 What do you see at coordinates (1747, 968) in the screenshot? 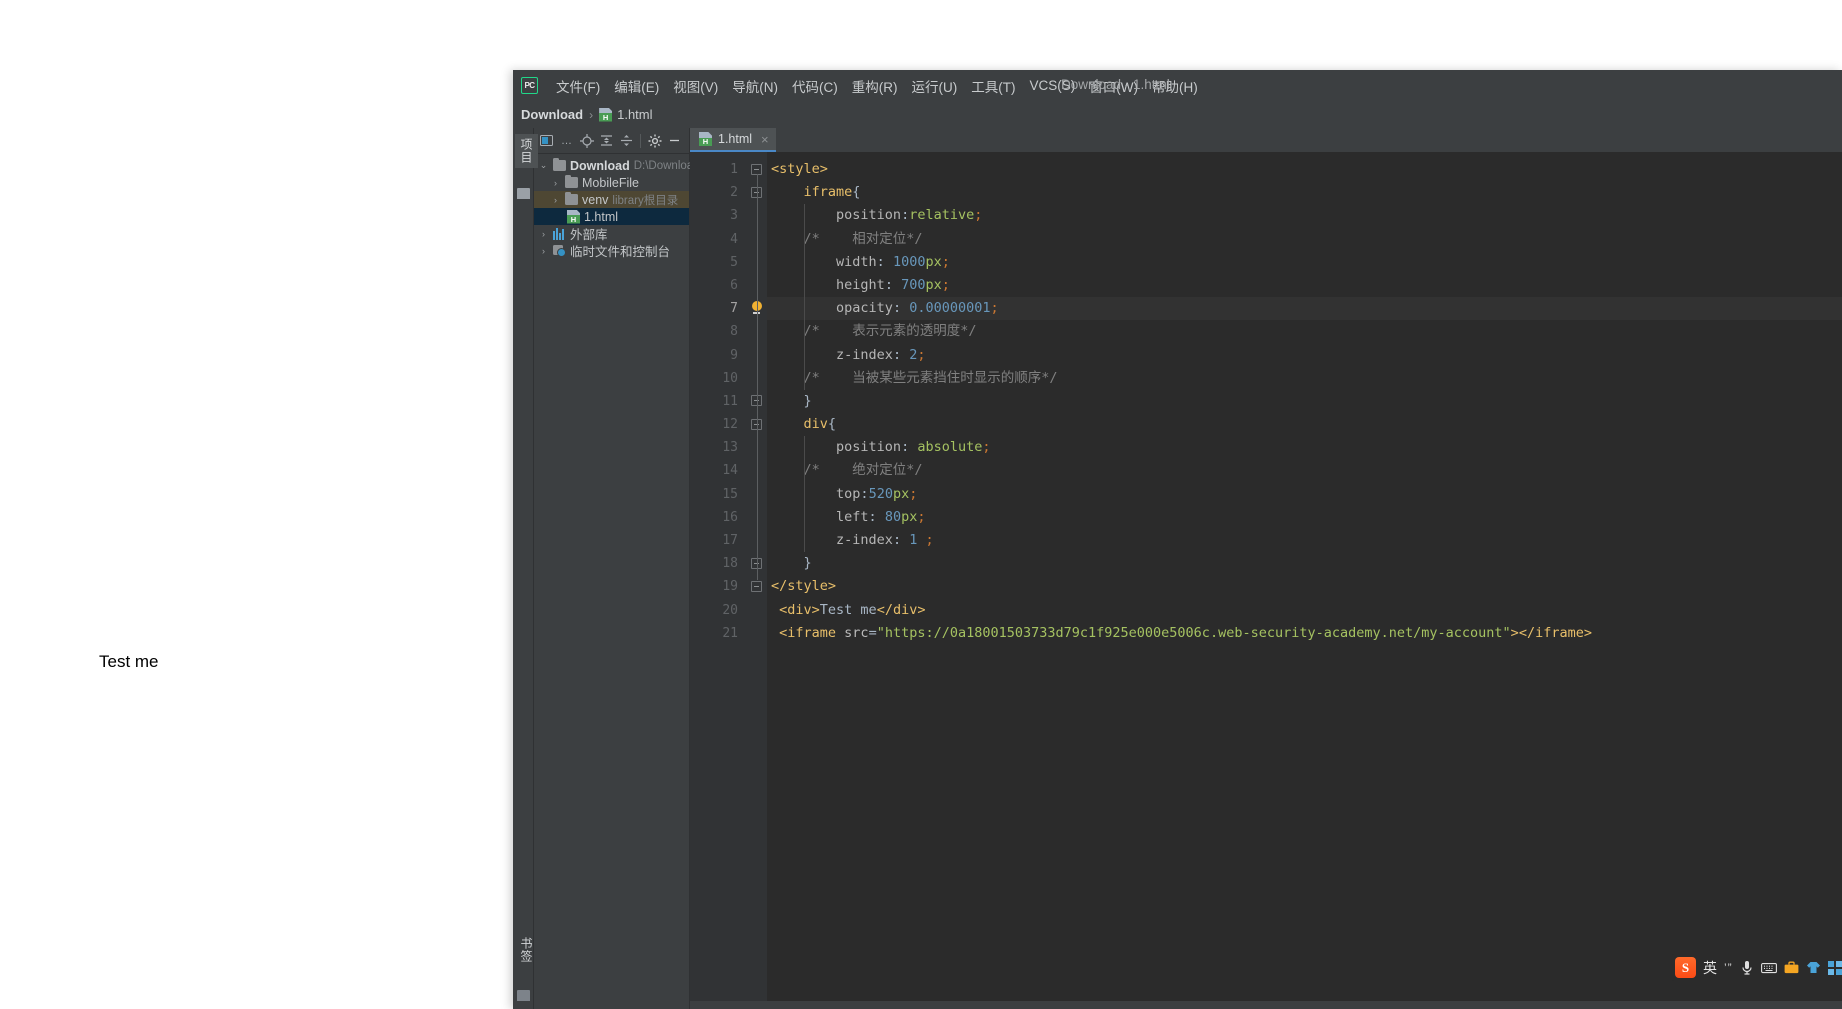
I see `microphone-icon` at bounding box center [1747, 968].